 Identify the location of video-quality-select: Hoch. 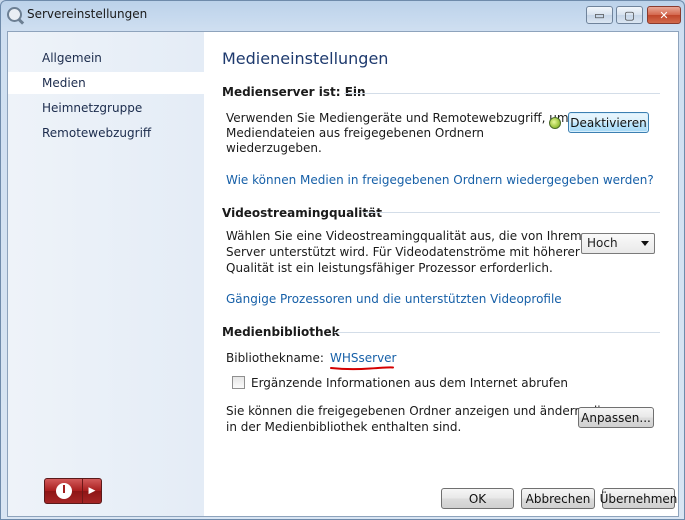
(618, 243).